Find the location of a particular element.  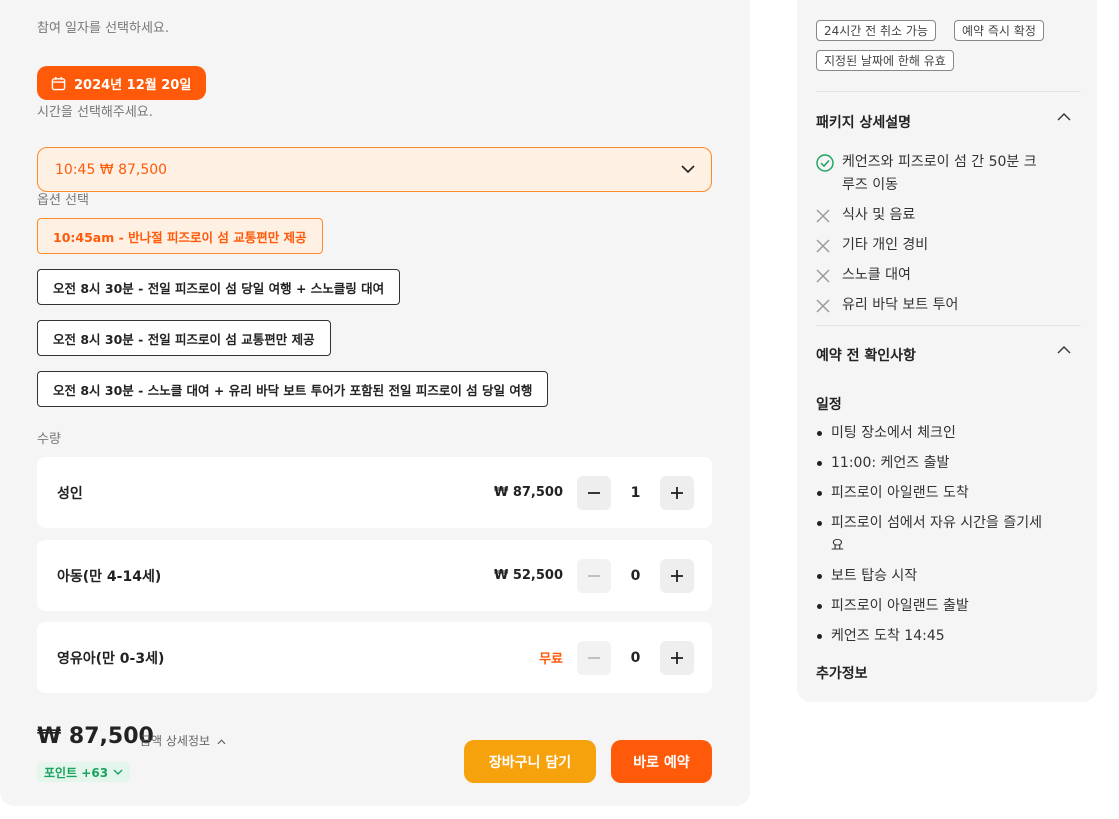

book-now-button: 바로 예약 is located at coordinates (661, 761).